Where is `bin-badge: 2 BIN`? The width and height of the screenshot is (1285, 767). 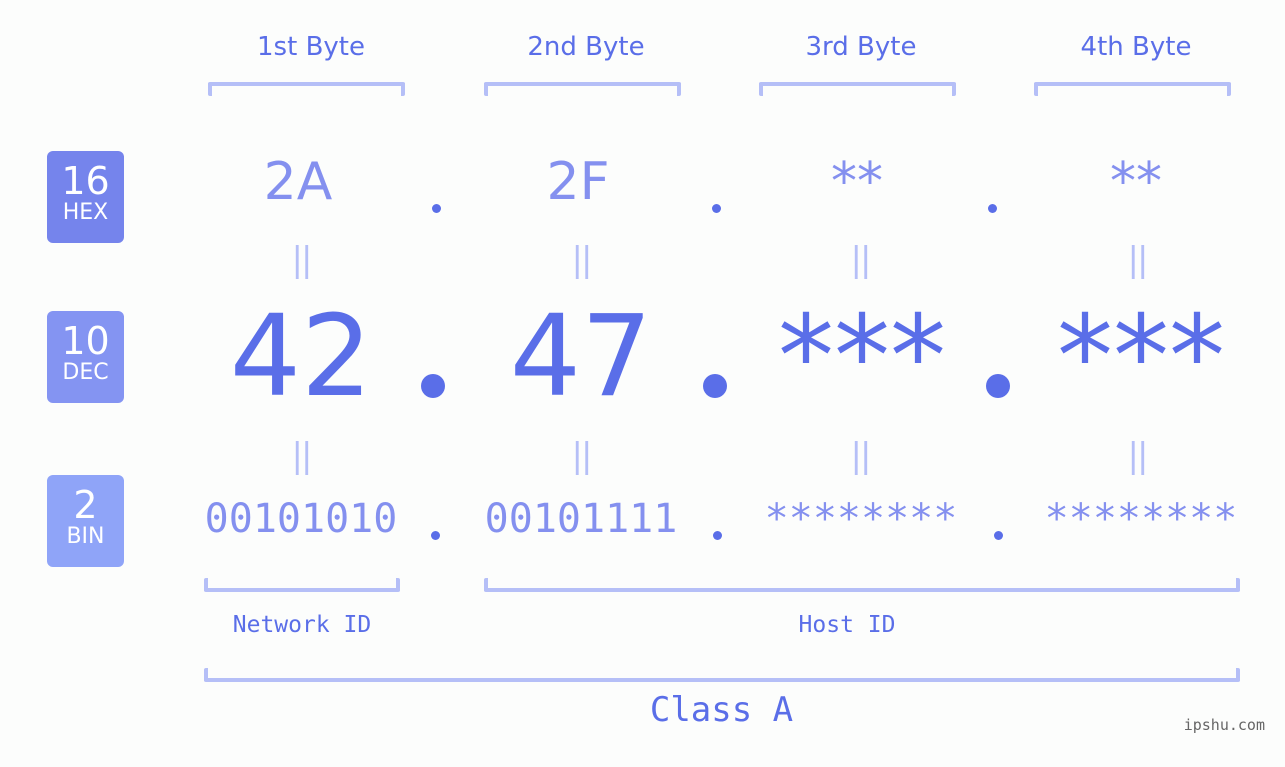
bin-badge: 2 BIN is located at coordinates (85, 521).